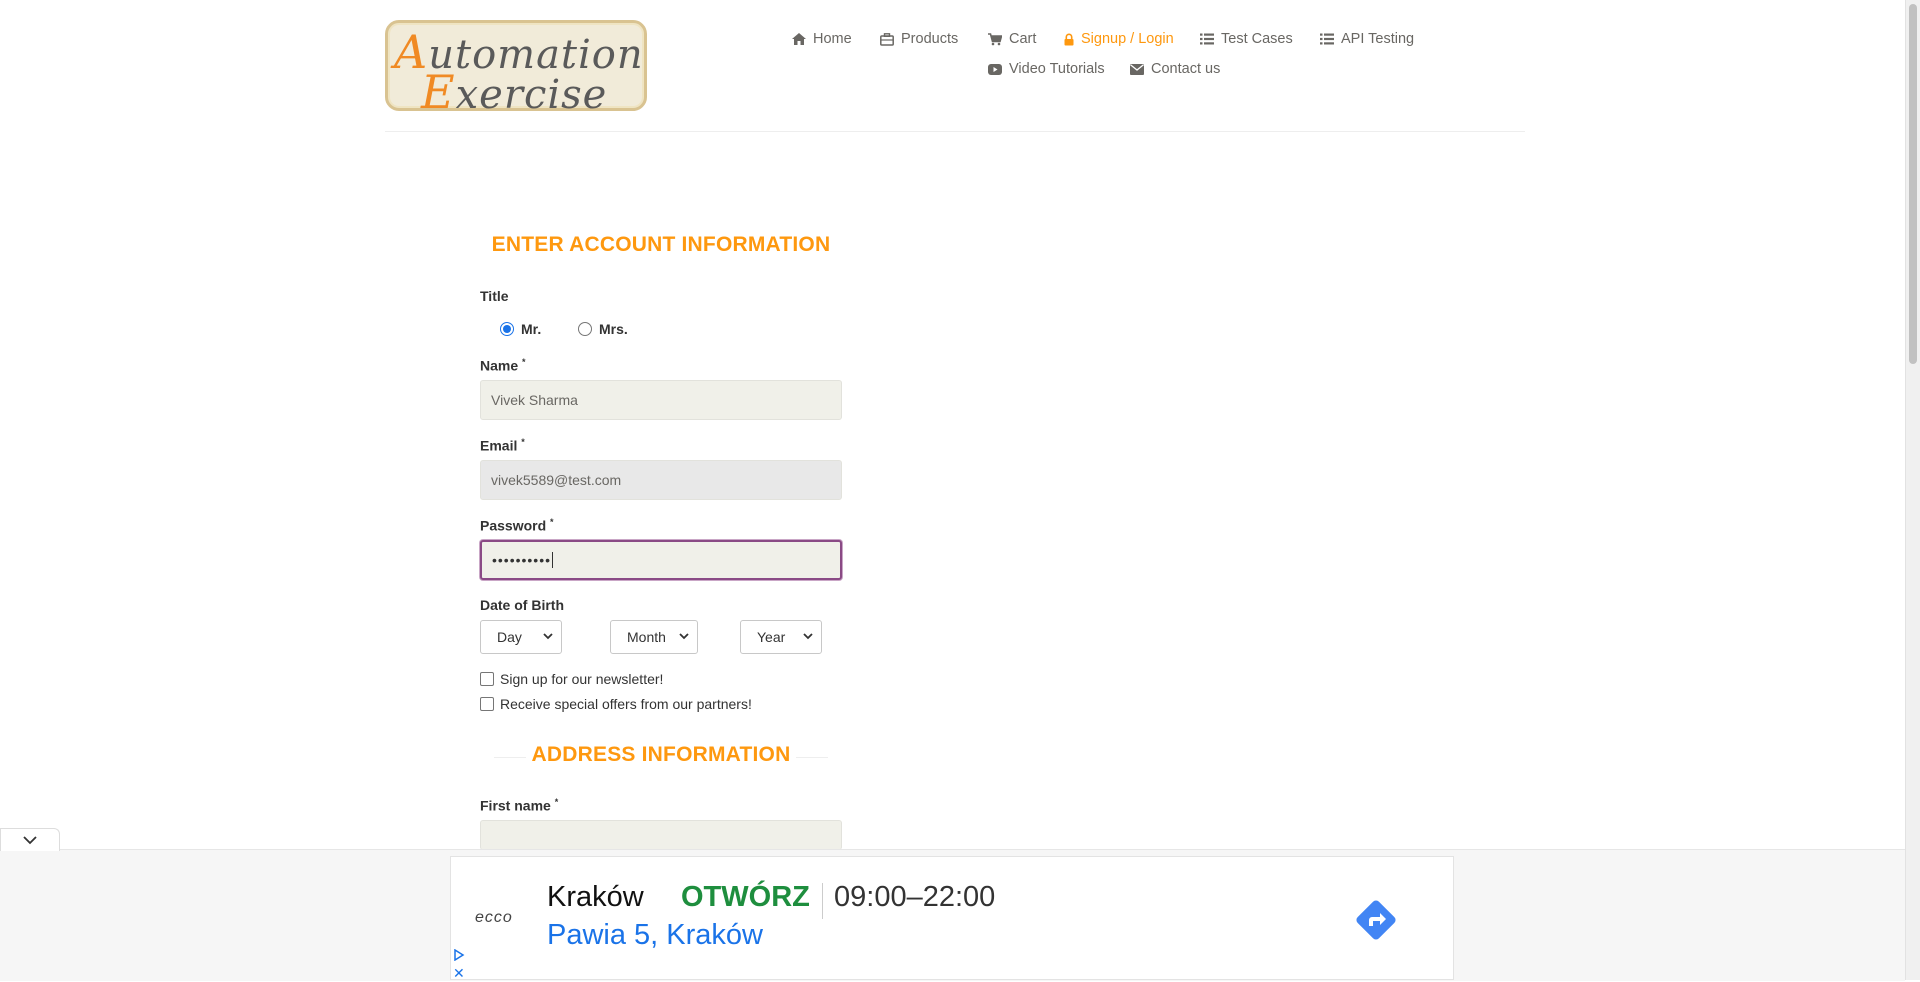  I want to click on nav-contact-us: Contact us, so click(1175, 69).